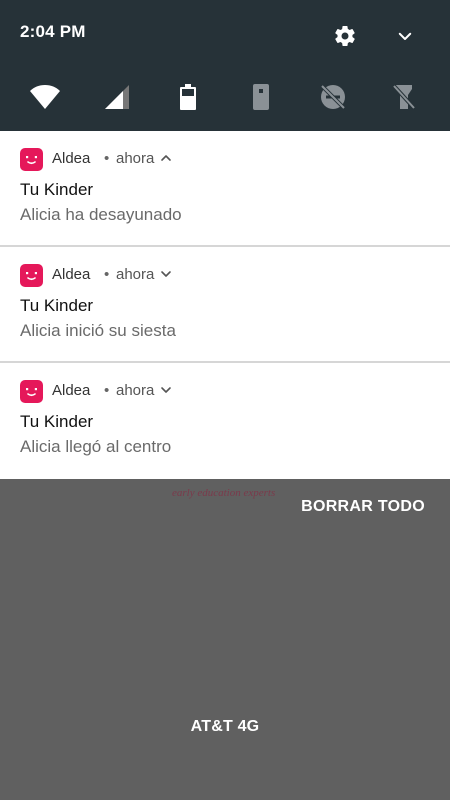  I want to click on settings-button, so click(345, 36).